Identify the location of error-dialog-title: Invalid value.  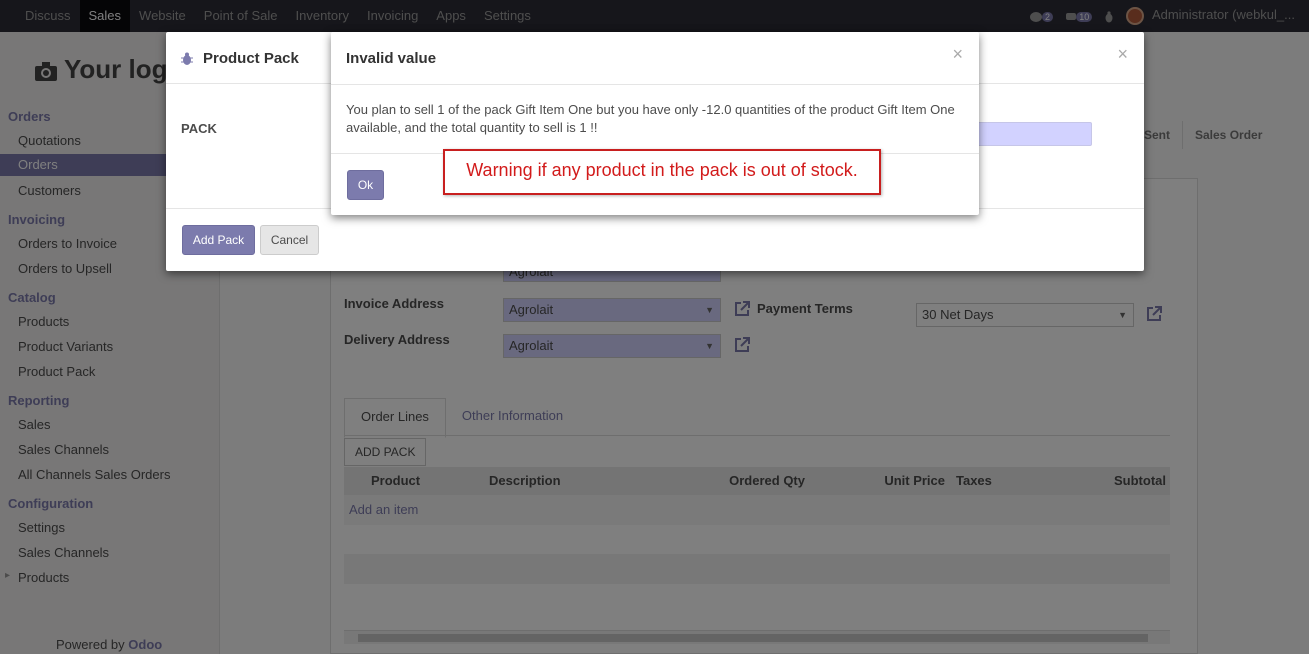
(391, 58).